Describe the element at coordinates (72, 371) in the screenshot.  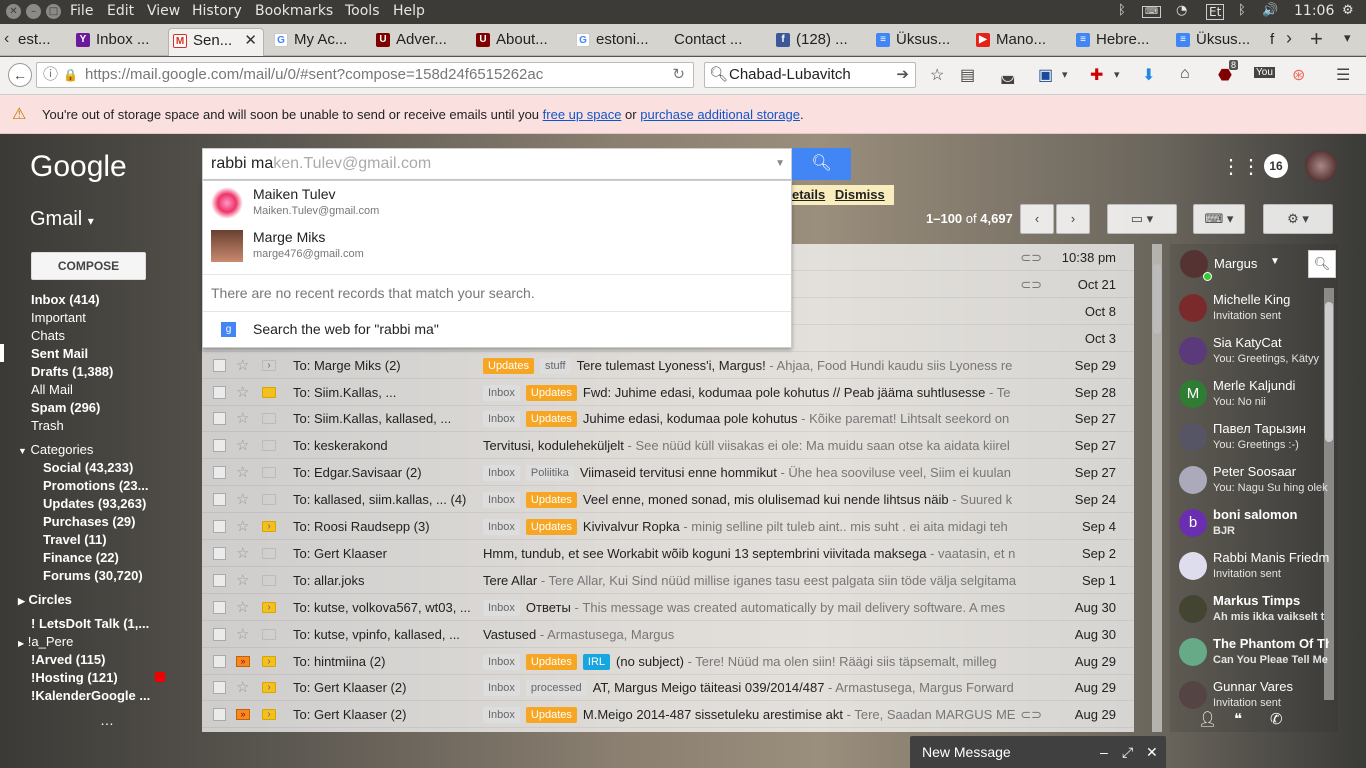
I see `sidebar-item-drafts: Drafts (1,388)` at that location.